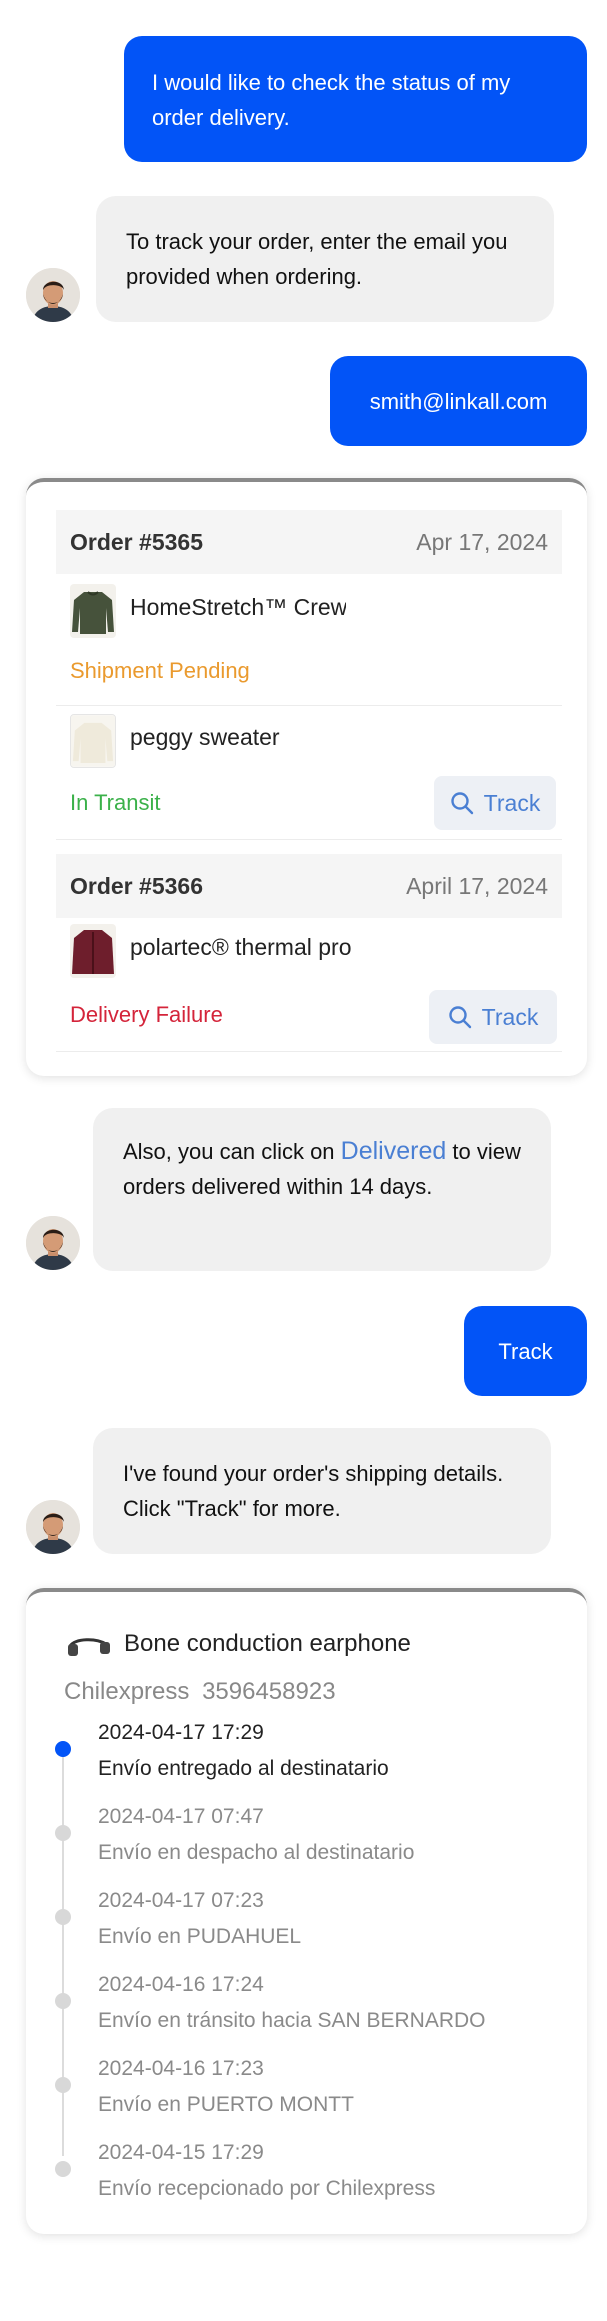 Image resolution: width=607 pixels, height=2321 pixels. Describe the element at coordinates (93, 951) in the screenshot. I see `maroon-jacket-thumbnail` at that location.